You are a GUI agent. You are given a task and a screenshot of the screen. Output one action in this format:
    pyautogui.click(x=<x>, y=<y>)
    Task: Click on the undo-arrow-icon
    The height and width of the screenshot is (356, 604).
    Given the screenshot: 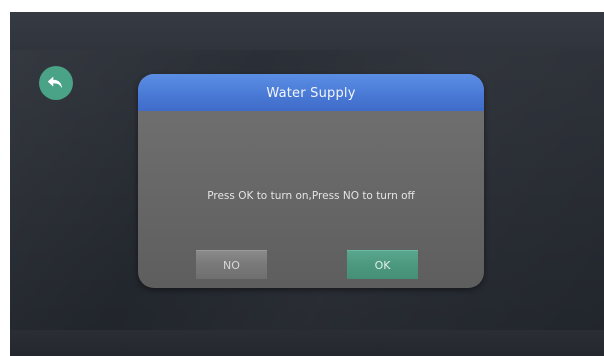 What is the action you would take?
    pyautogui.click(x=54, y=82)
    